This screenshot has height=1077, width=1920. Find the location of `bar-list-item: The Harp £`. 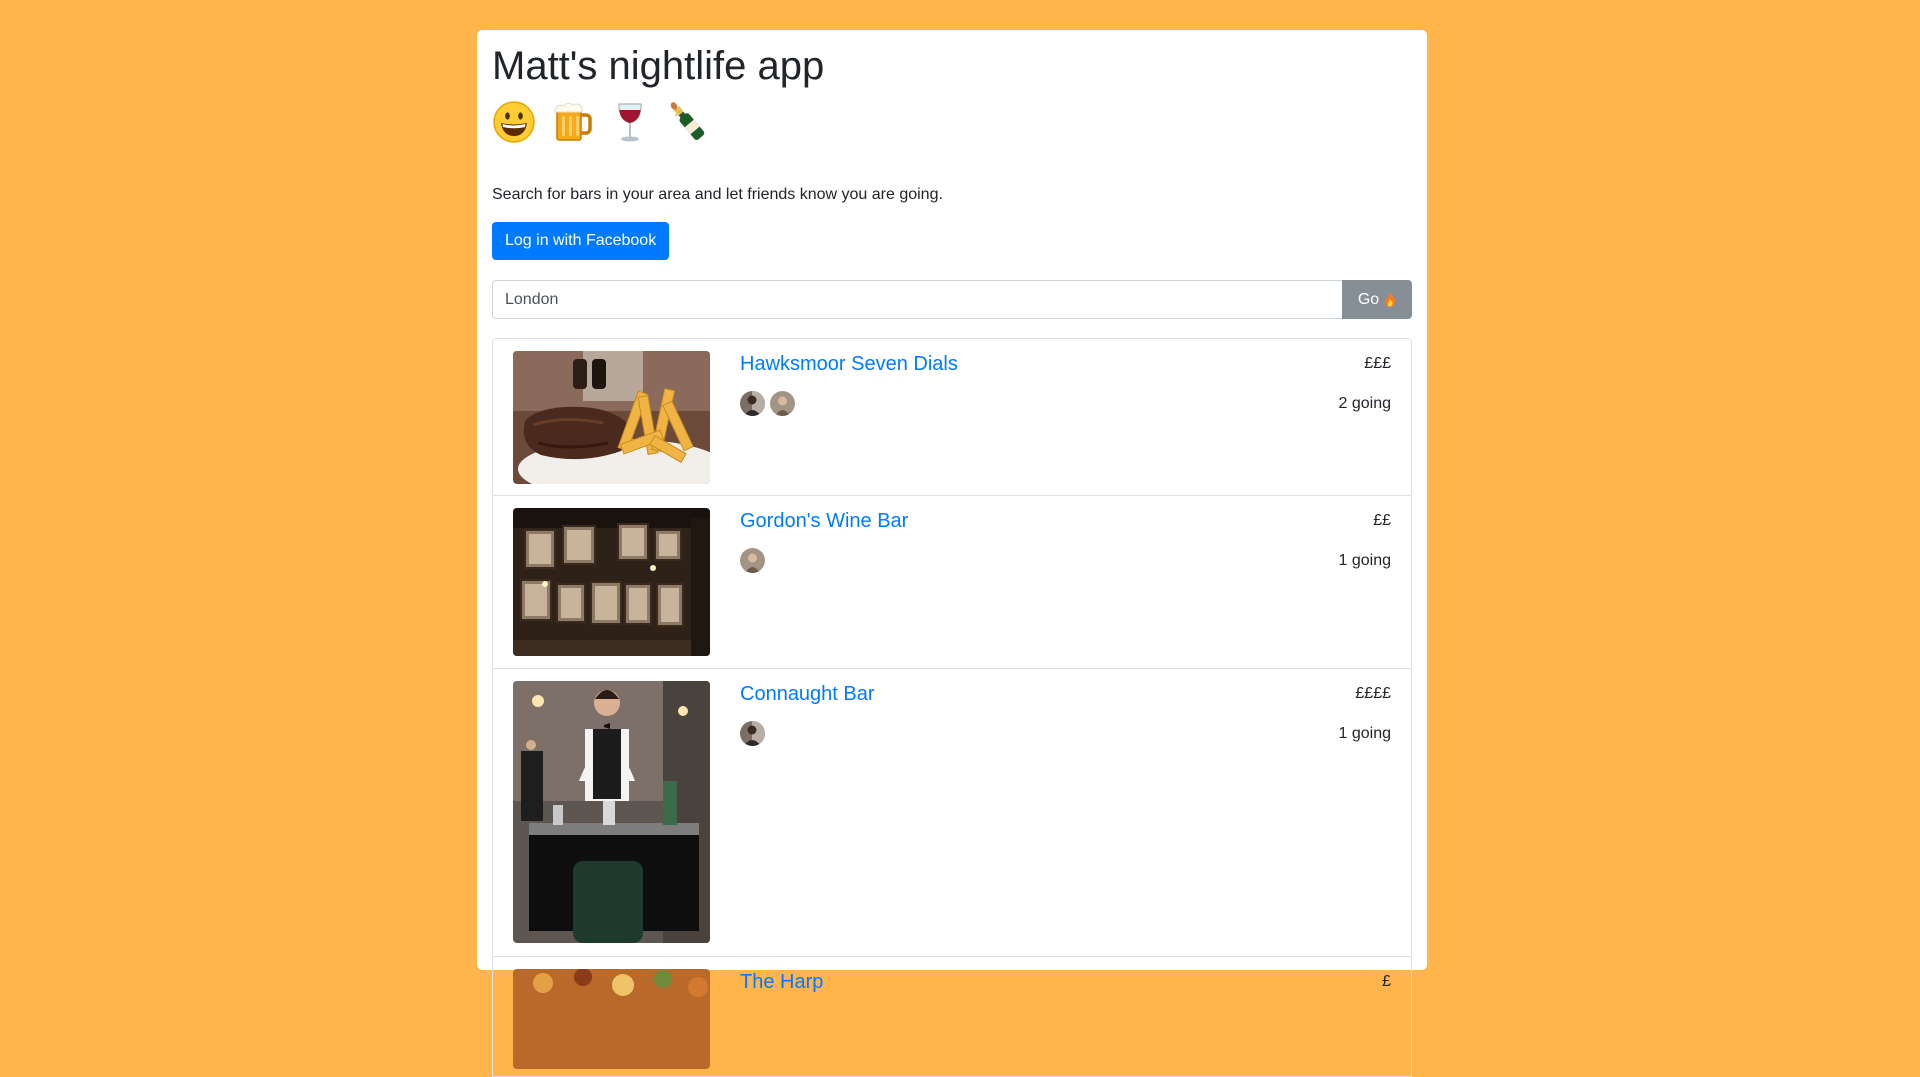

bar-list-item: The Harp £ is located at coordinates (952, 1017).